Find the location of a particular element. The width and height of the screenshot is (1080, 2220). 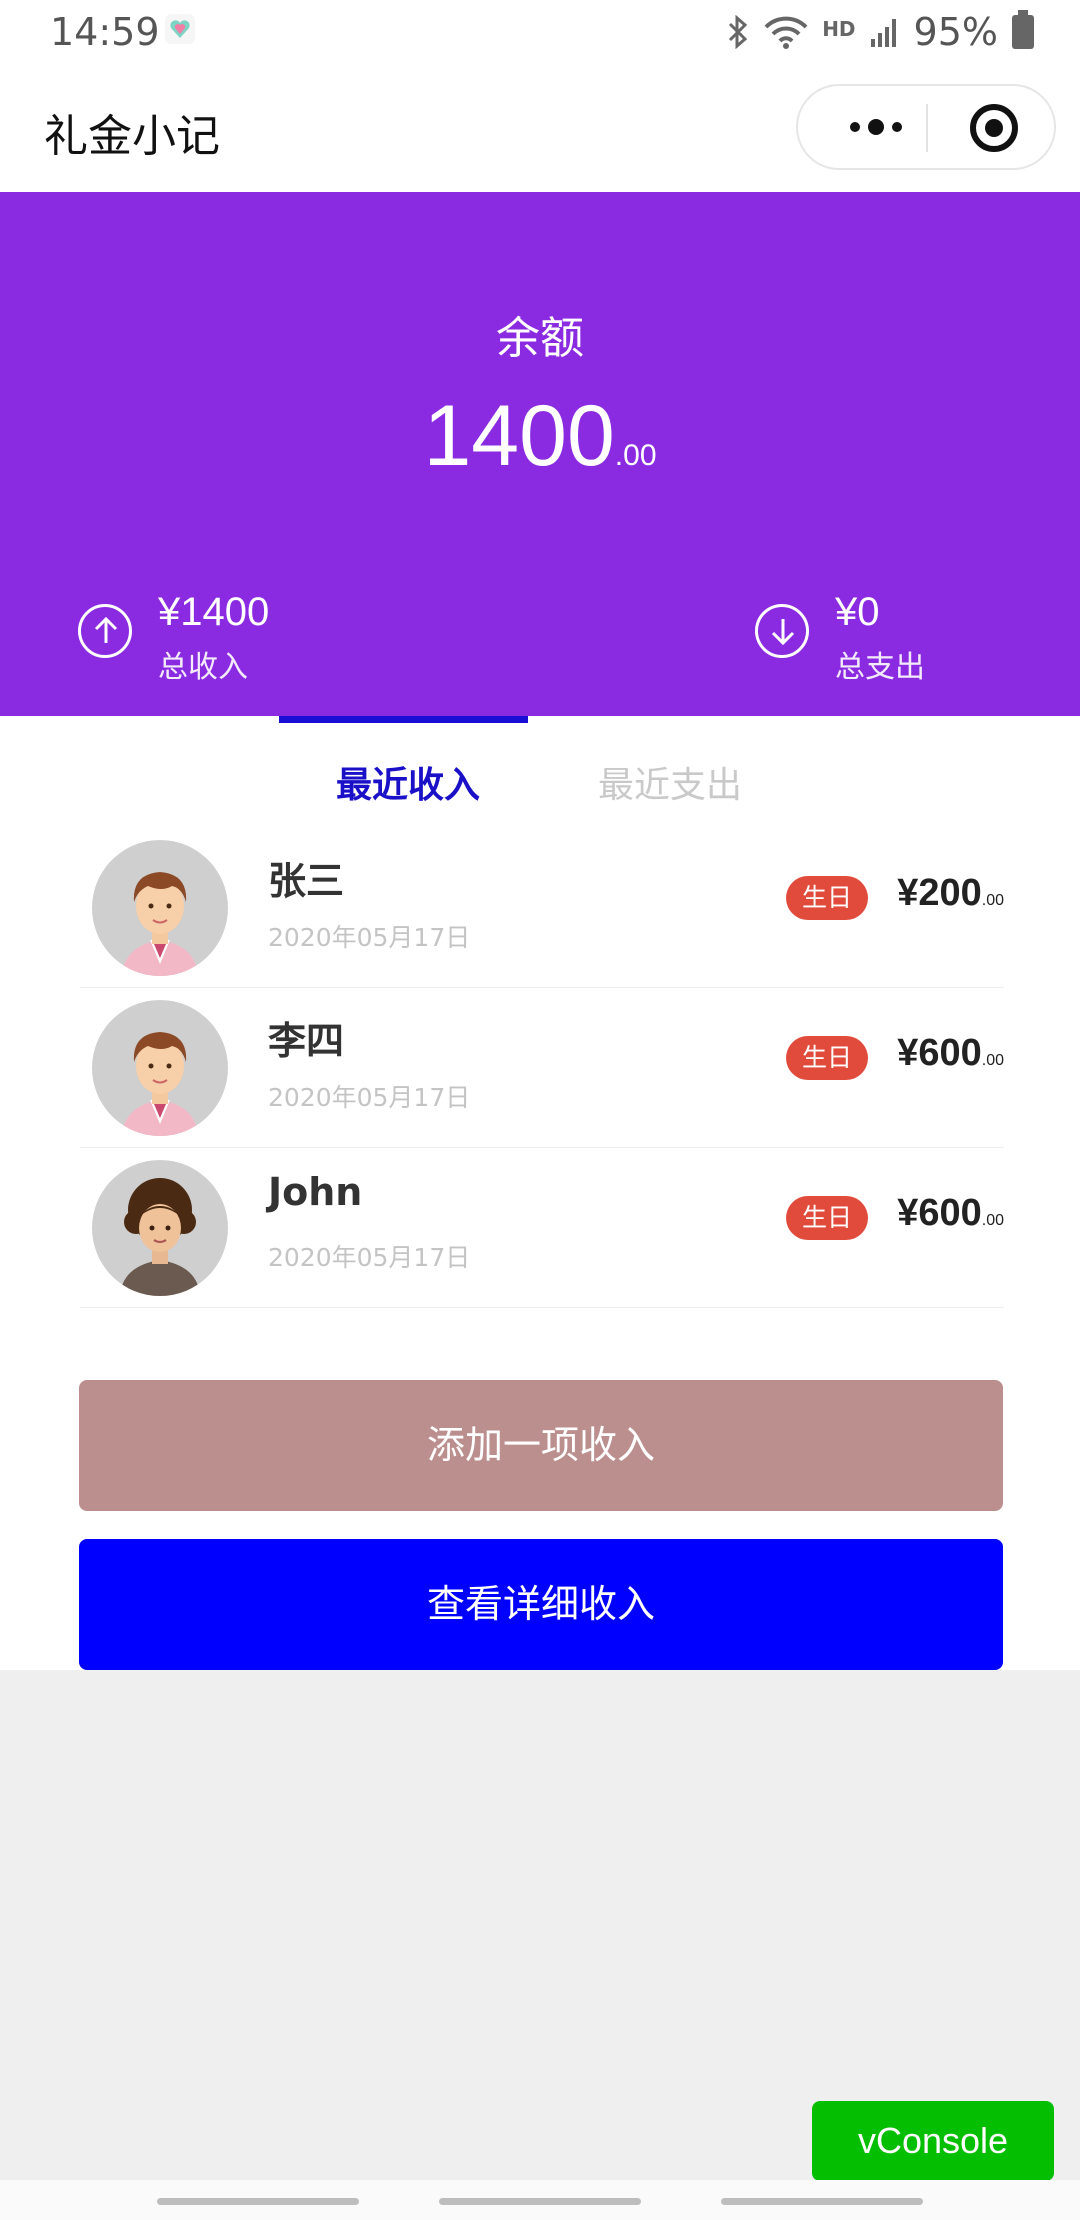

record-name: 李四 is located at coordinates (306, 1041).